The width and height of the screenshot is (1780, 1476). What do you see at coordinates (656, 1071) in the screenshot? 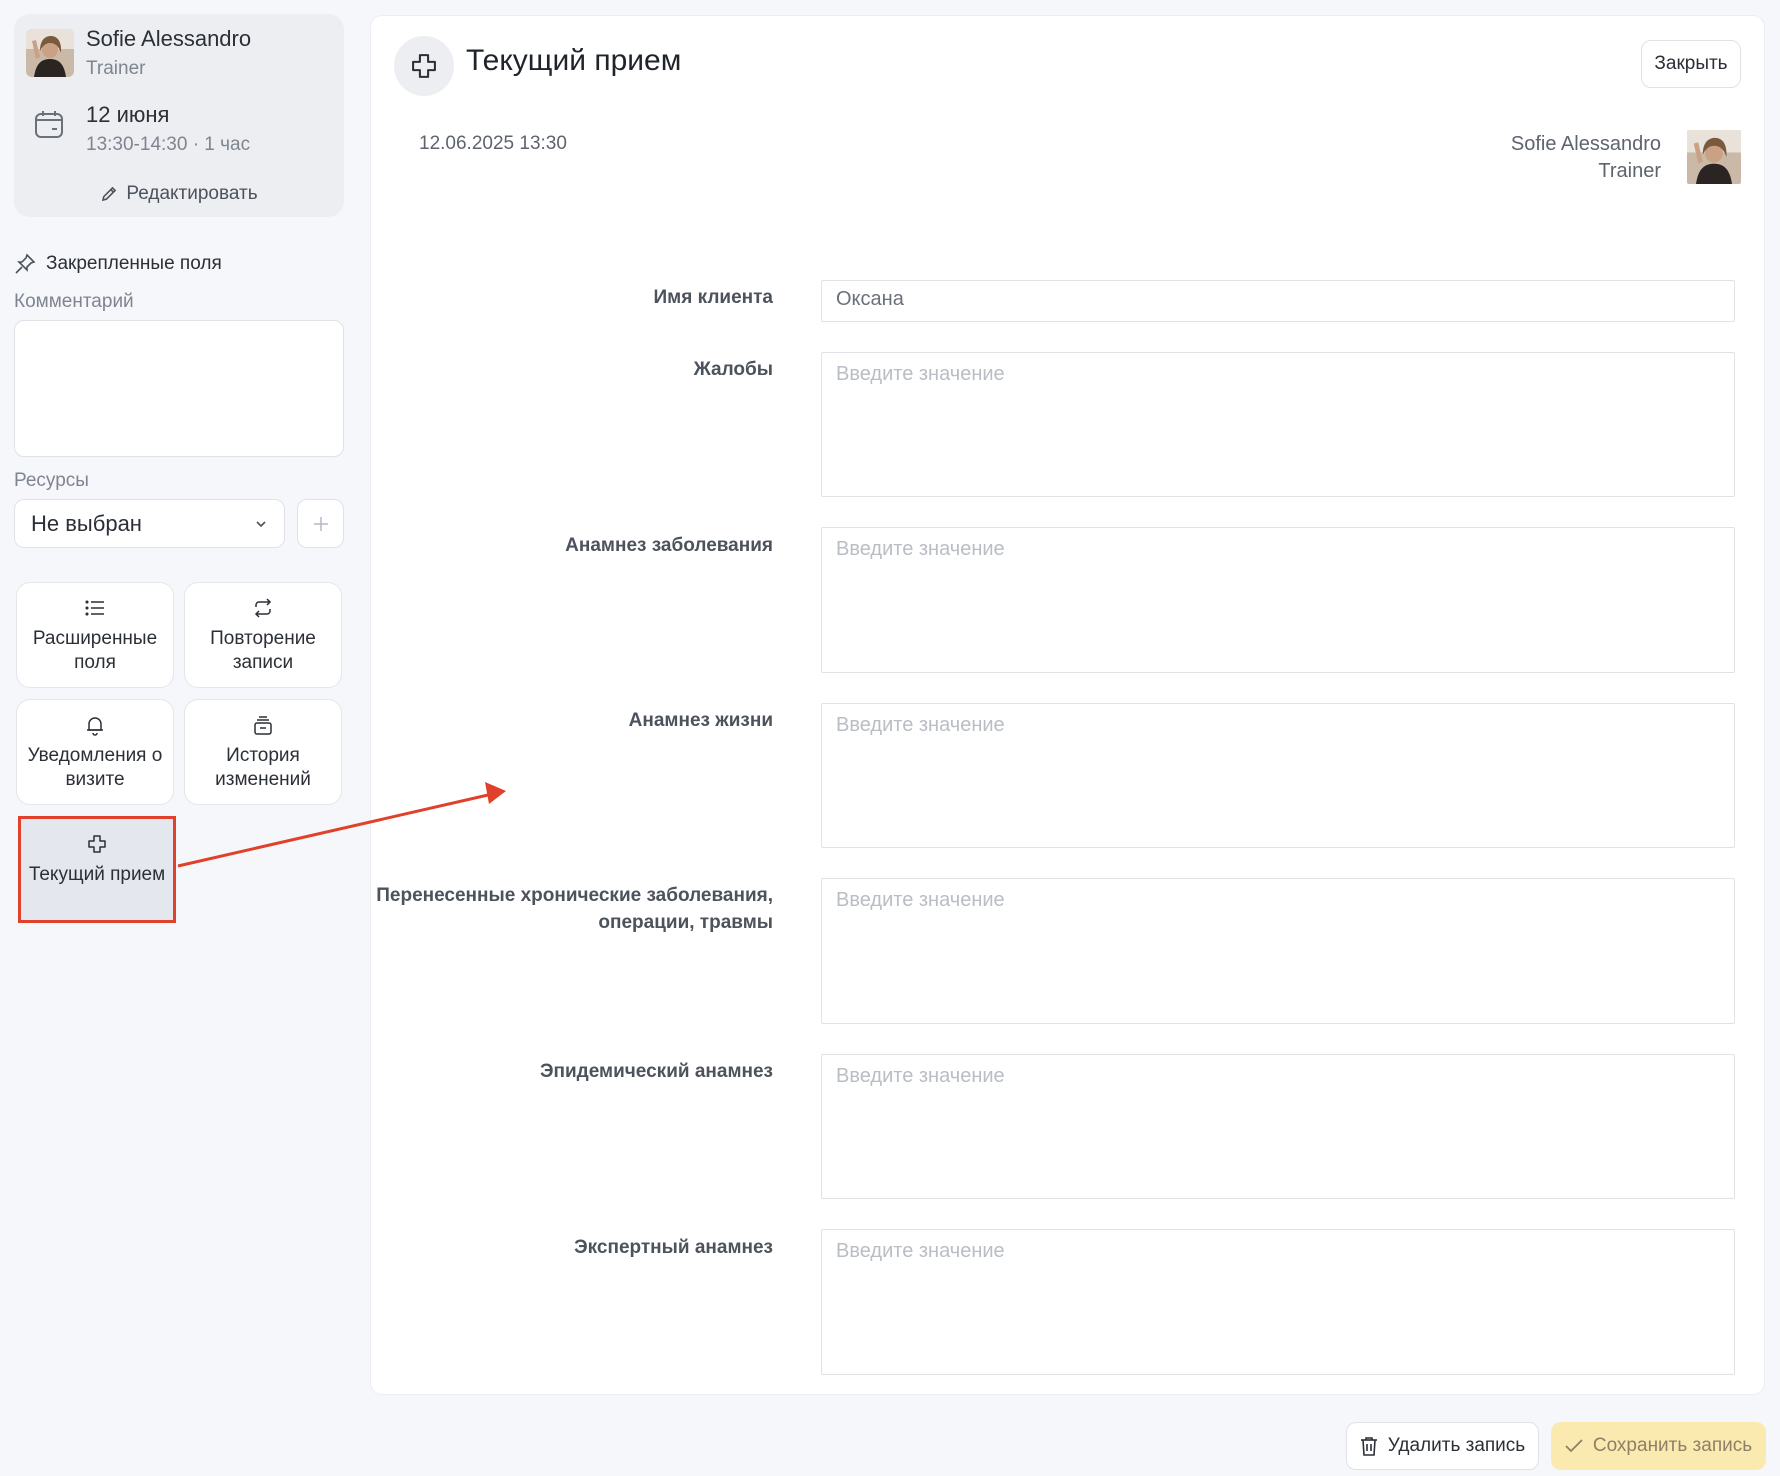
I see `field-label-epidemic-history: Эпидемический анамнез` at bounding box center [656, 1071].